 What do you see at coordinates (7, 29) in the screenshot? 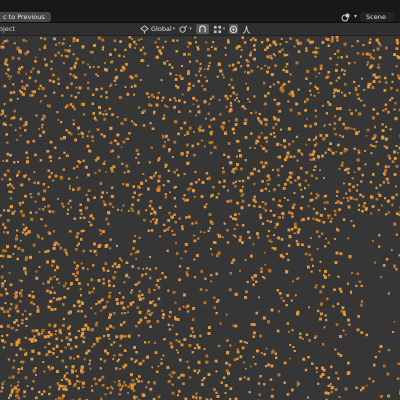
I see `interaction-mode-menu: oject` at bounding box center [7, 29].